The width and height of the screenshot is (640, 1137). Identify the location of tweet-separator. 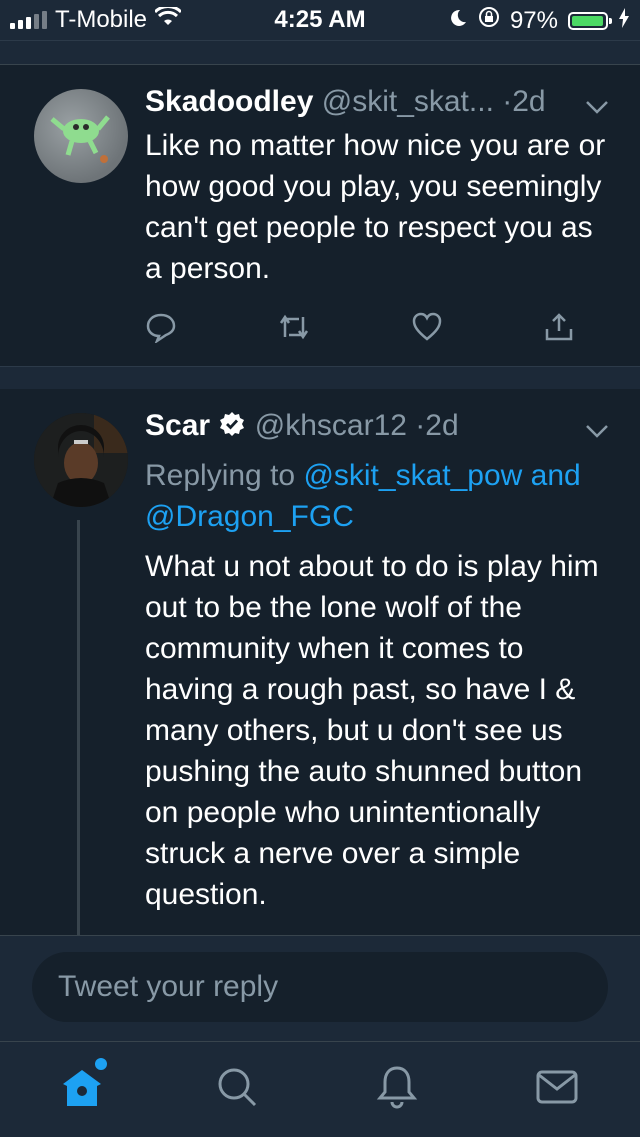
(320, 378).